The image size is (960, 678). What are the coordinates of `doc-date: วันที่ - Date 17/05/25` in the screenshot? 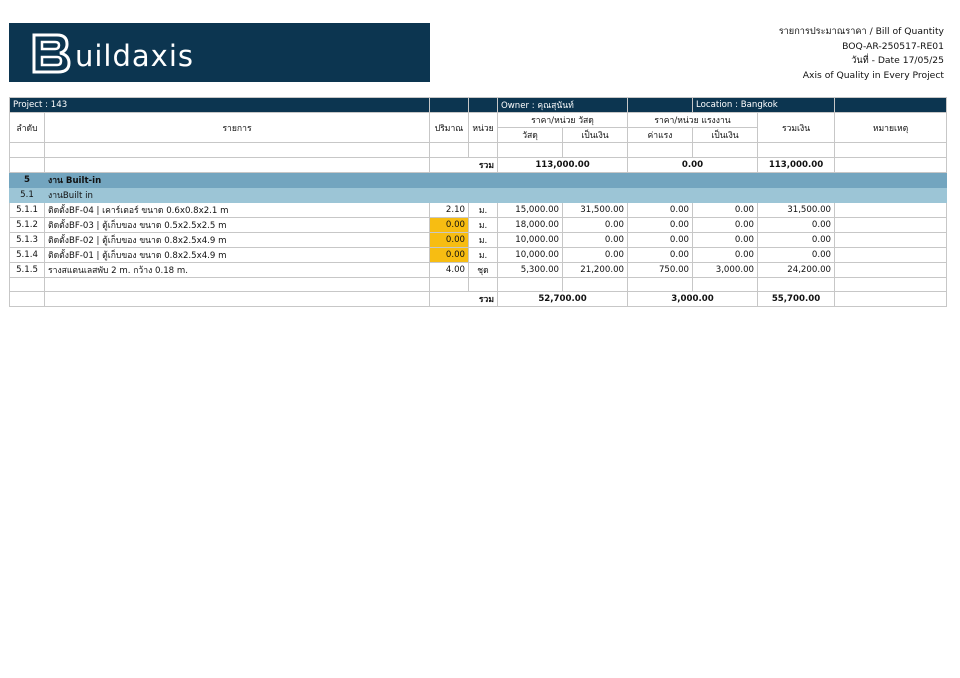 It's located at (897, 60).